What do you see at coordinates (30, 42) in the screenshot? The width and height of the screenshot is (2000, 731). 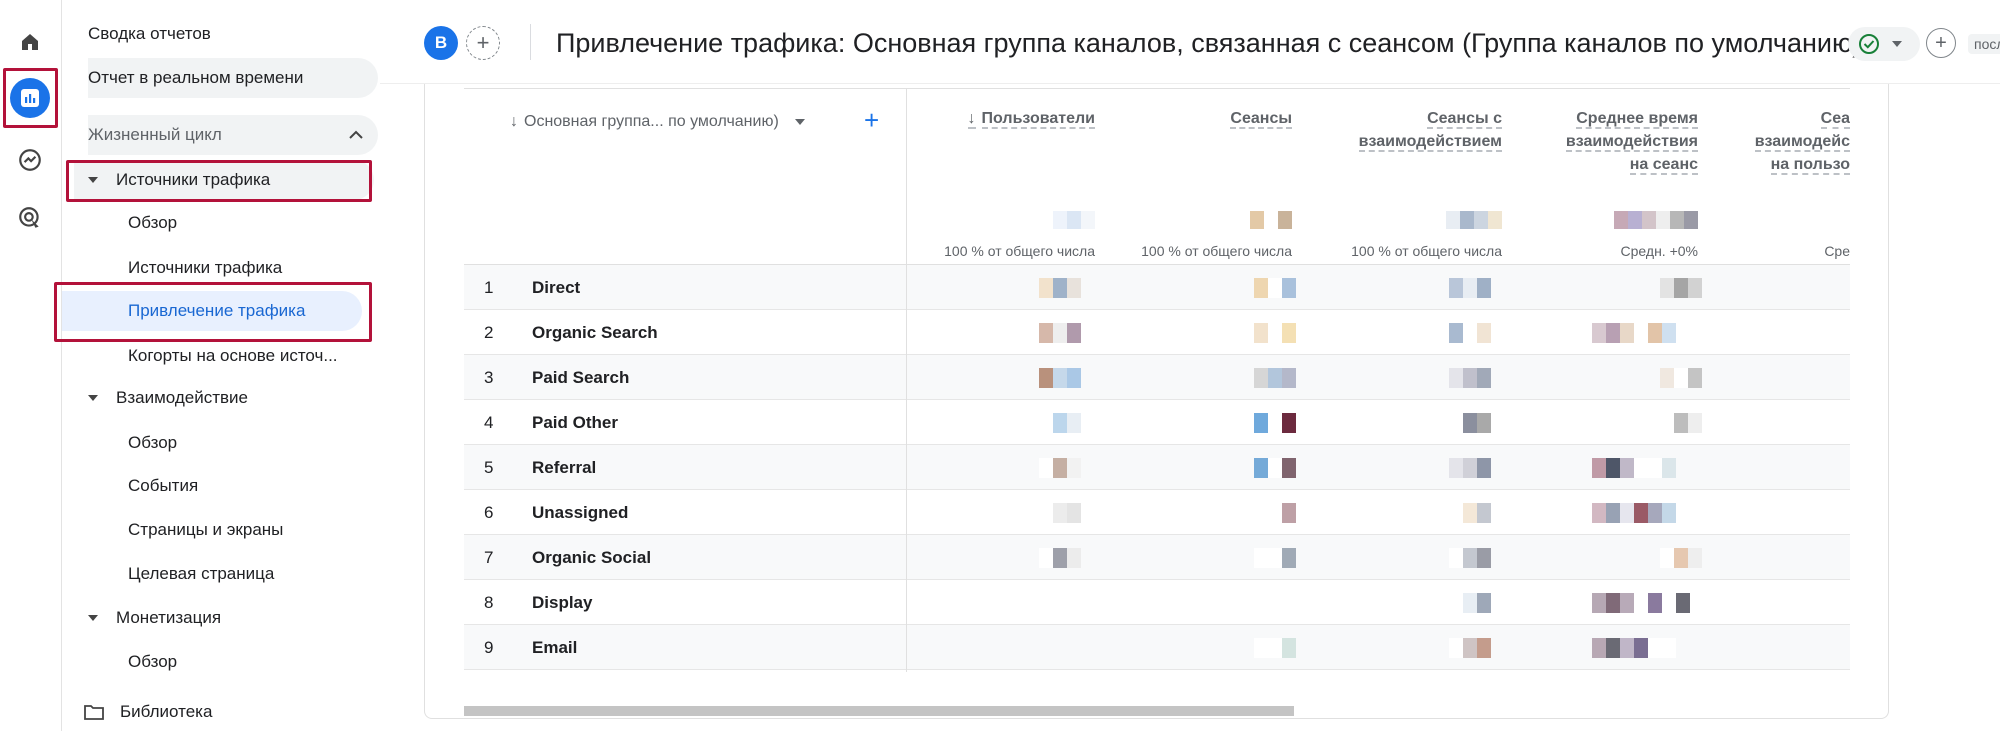 I see `home-icon` at bounding box center [30, 42].